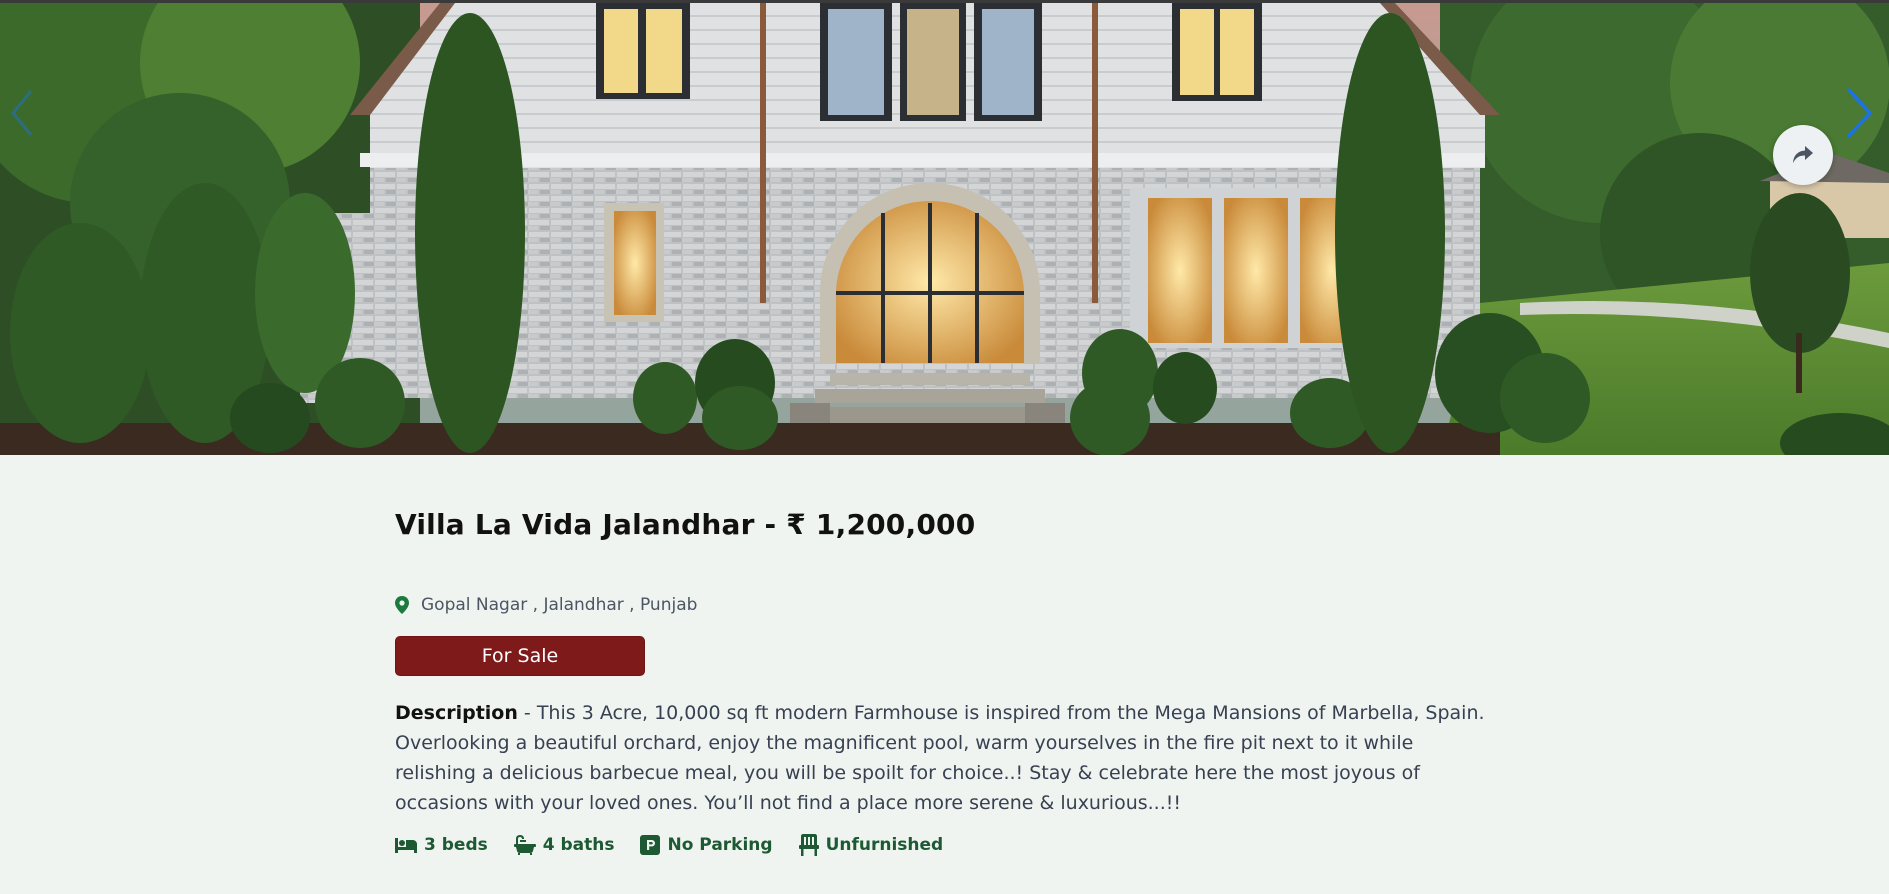  I want to click on chevron-right-icon, so click(1859, 113).